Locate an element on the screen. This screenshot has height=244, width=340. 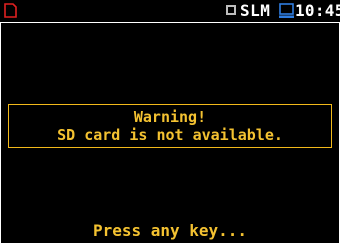
warning-message: SD card is not available. is located at coordinates (170, 135).